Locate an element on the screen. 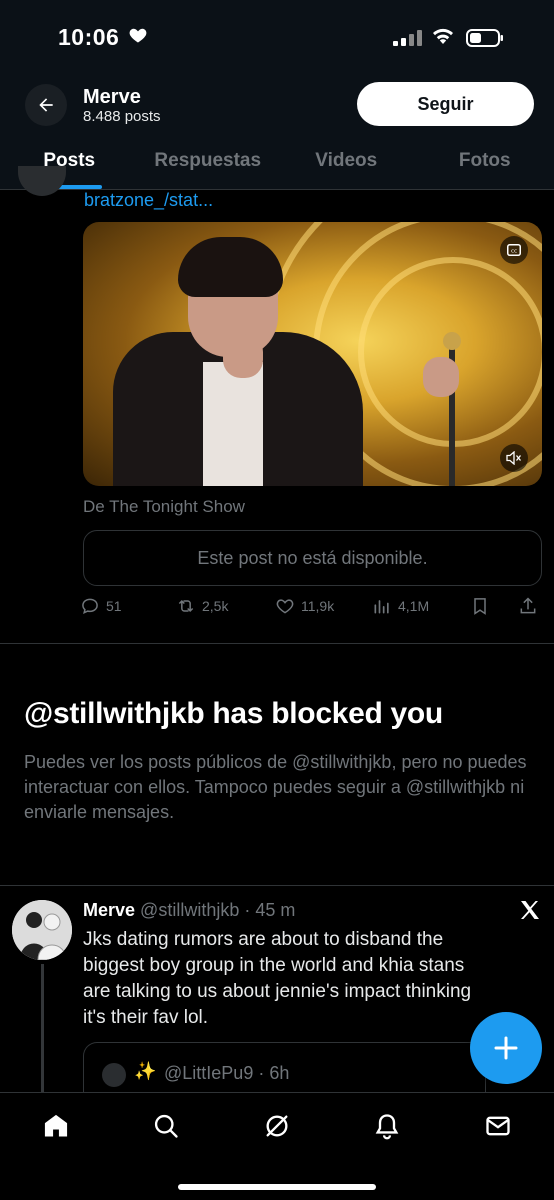  plus-icon is located at coordinates (506, 1048).